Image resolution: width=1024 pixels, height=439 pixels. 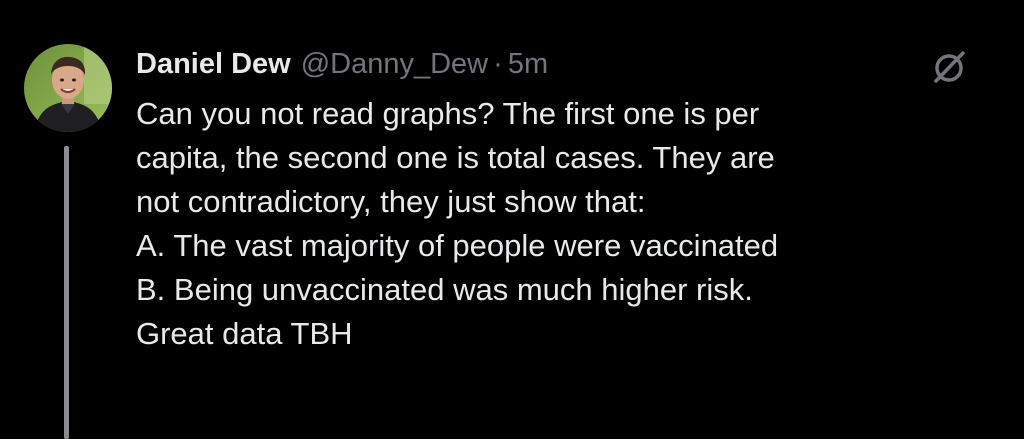 I want to click on tweet-header: Daniel Dew @Danny_Dew · 5m, so click(x=342, y=64).